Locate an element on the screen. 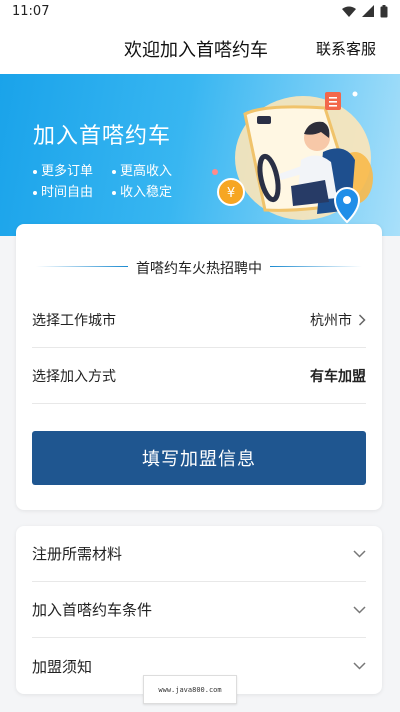 The height and width of the screenshot is (712, 400). signal-icon is located at coordinates (368, 11).